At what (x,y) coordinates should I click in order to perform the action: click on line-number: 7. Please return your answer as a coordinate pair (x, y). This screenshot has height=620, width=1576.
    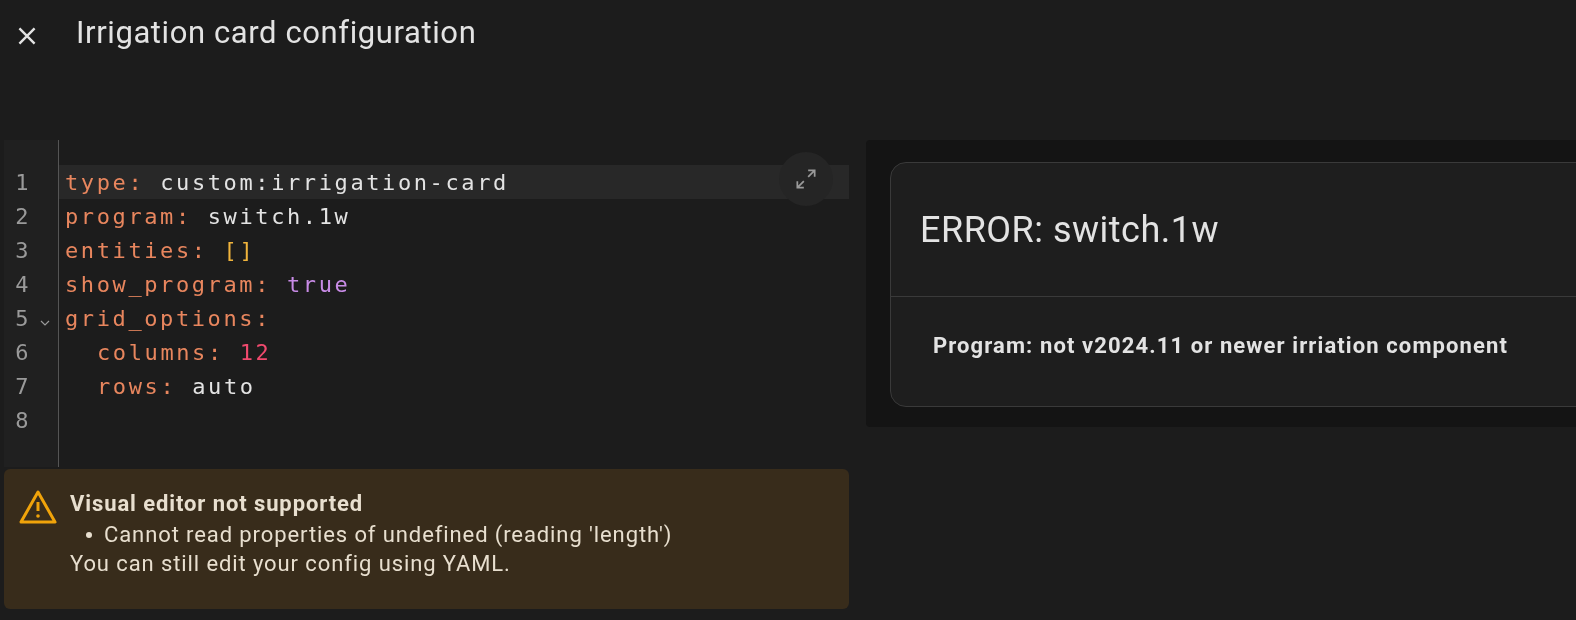
    Looking at the image, I should click on (22, 386).